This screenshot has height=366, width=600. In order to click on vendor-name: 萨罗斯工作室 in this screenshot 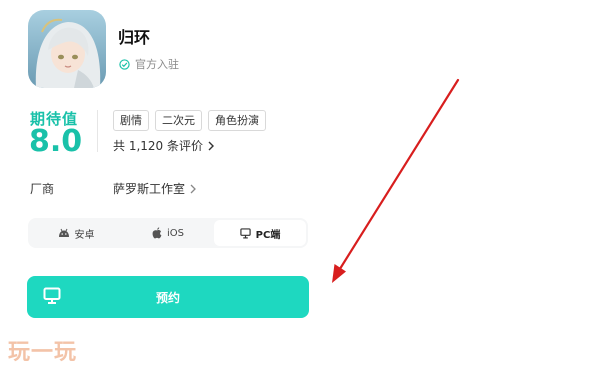, I will do `click(149, 189)`.